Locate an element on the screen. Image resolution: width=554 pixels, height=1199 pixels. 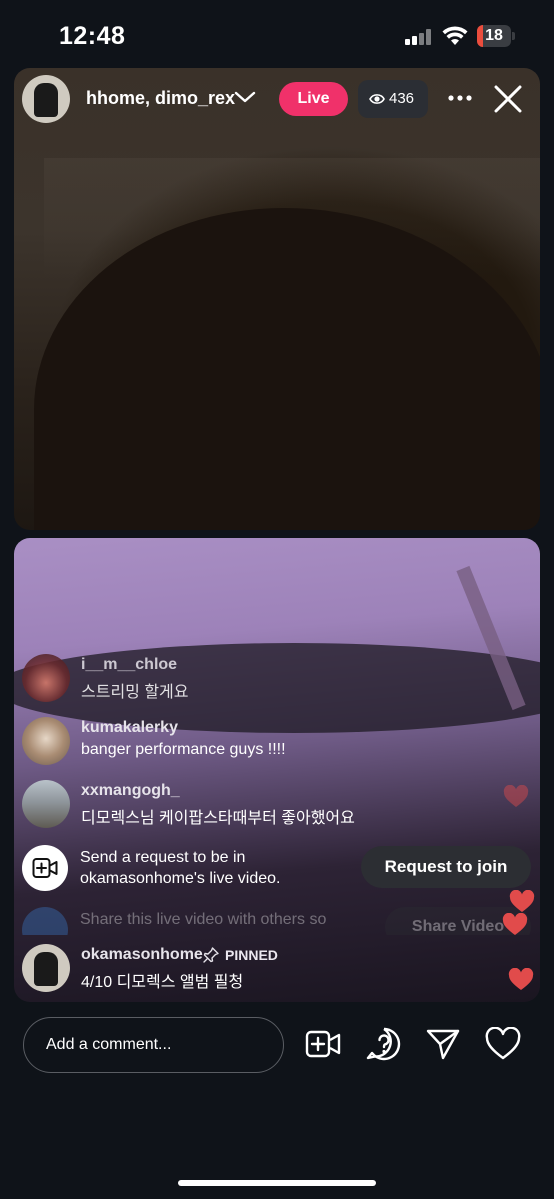
eye-icon is located at coordinates (377, 99).